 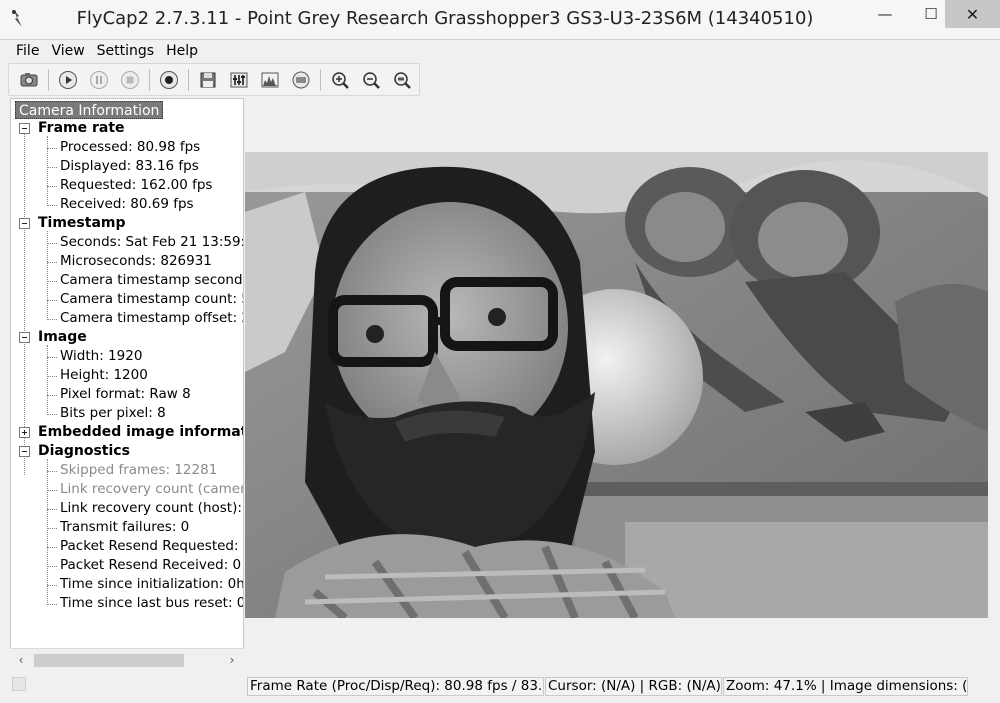 I want to click on zoom-out-icon, so click(x=370, y=80).